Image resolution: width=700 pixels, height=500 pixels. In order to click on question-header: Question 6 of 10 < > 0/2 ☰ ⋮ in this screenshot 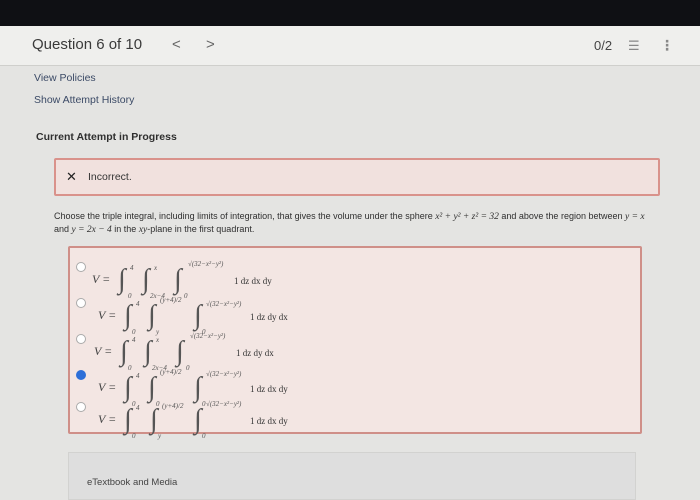, I will do `click(350, 46)`.